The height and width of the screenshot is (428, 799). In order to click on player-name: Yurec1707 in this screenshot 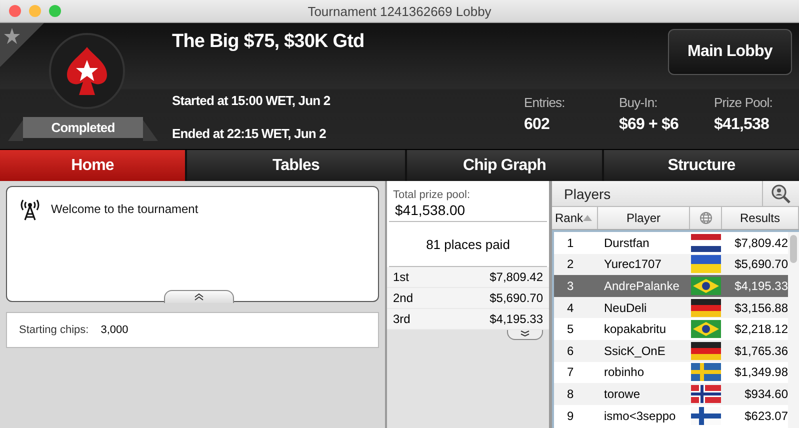, I will do `click(632, 264)`.